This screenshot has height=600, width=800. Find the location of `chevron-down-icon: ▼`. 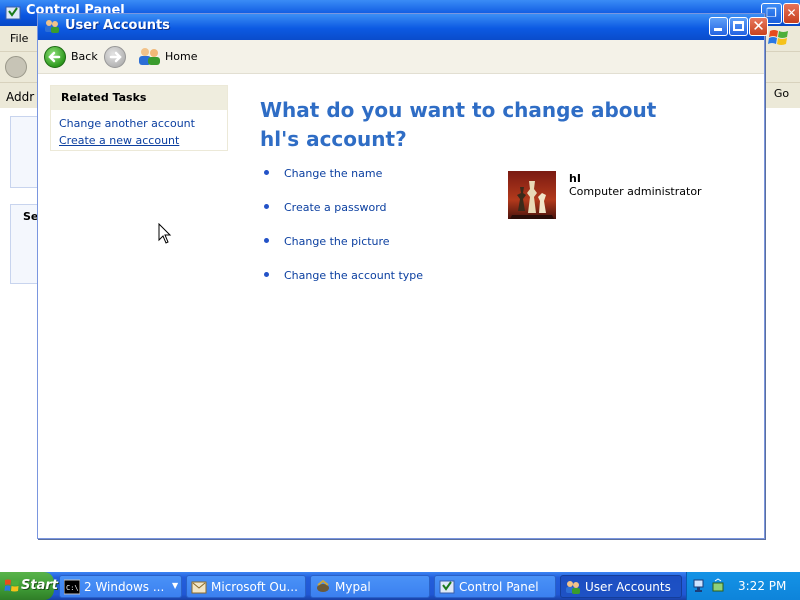

chevron-down-icon: ▼ is located at coordinates (175, 585).